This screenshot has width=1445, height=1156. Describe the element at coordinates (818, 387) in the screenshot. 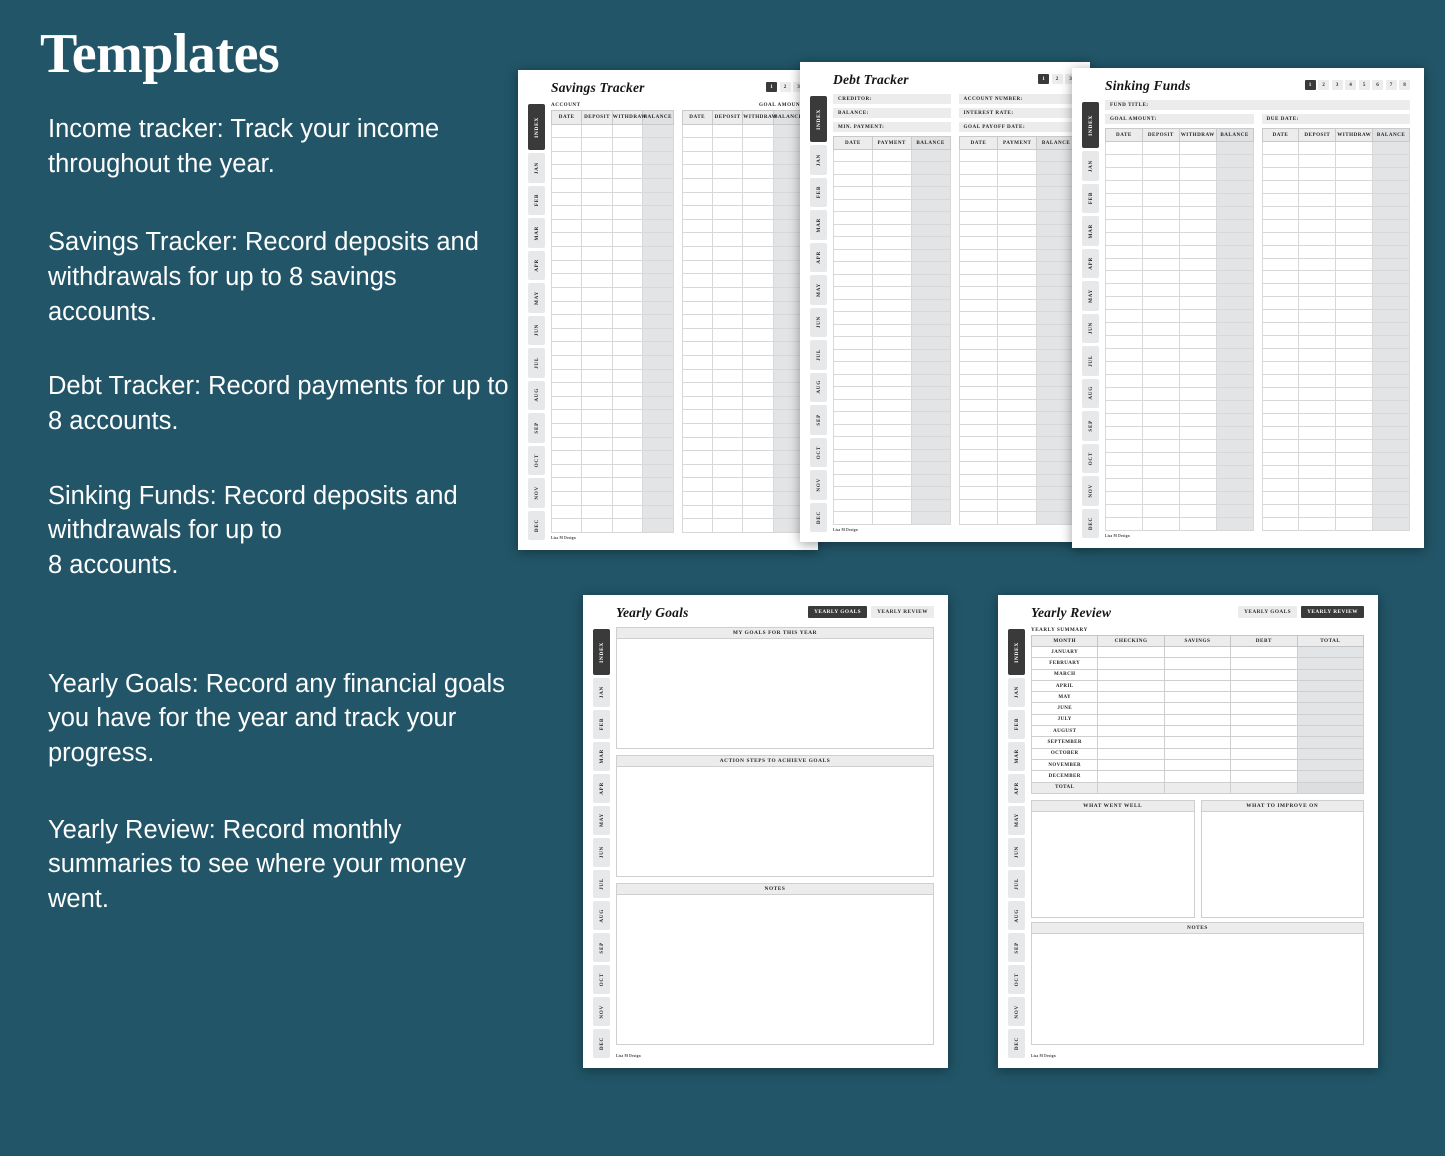

I see `rail-tab-aug: AUG` at that location.